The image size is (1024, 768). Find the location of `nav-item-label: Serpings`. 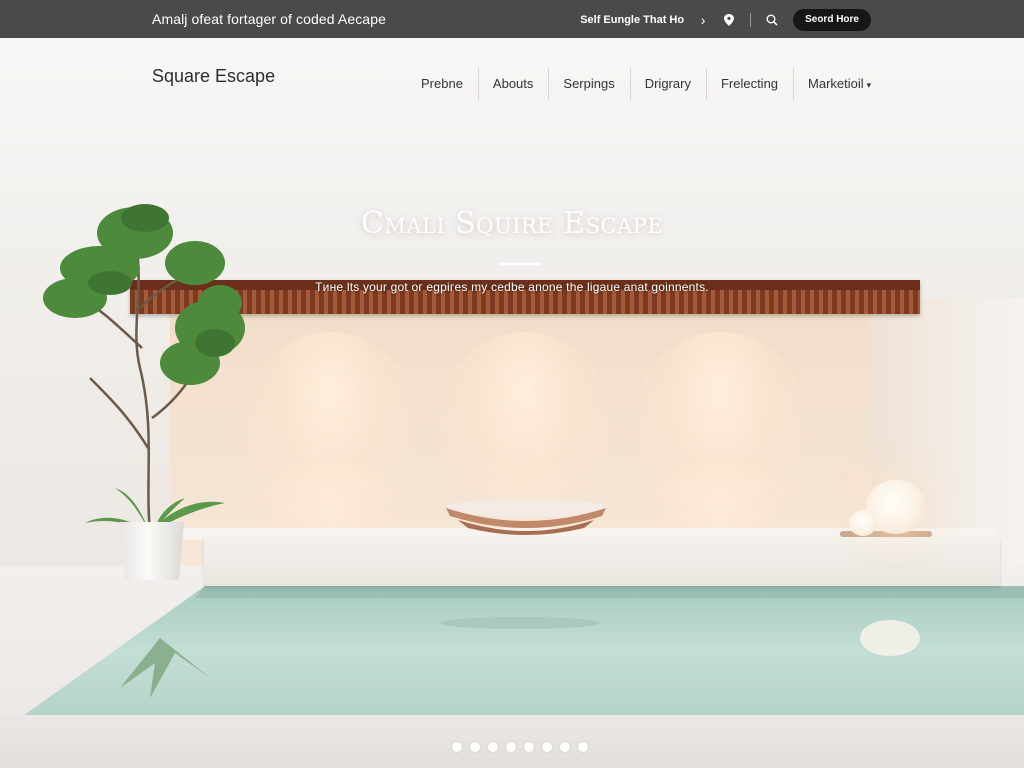

nav-item-label: Serpings is located at coordinates (589, 83).